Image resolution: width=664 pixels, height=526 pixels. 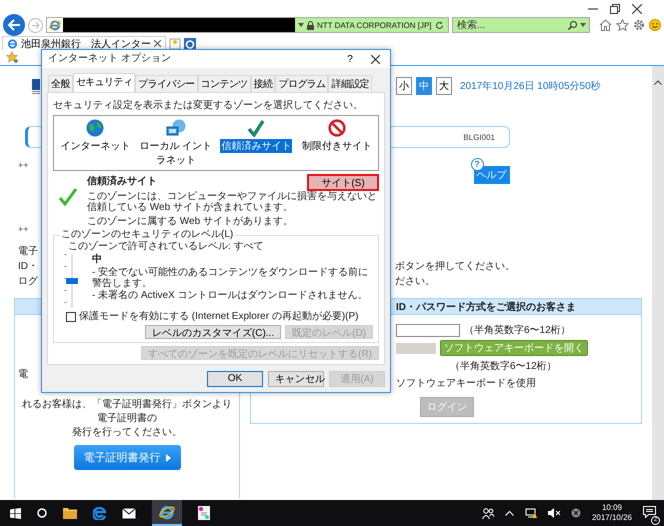 I want to click on body-text: れるお客様は、「電子証明書発行」ボタンより電子証明書の, so click(x=127, y=411).